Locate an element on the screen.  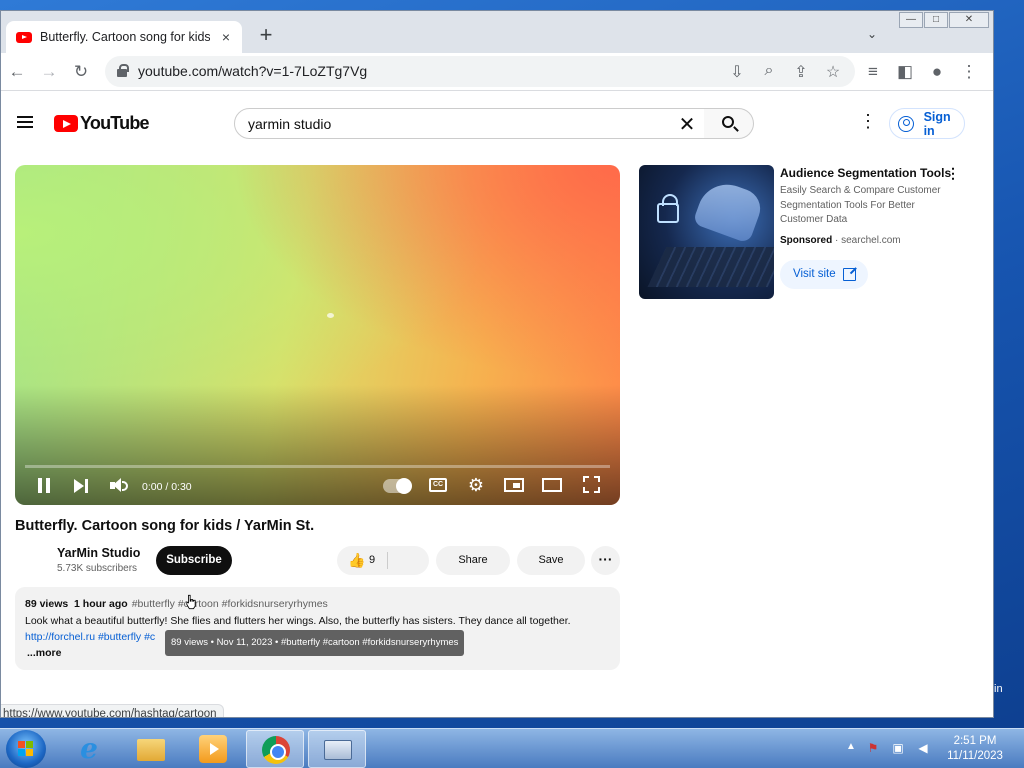
ad-menu-icon: ⋮ is located at coordinates (953, 173).